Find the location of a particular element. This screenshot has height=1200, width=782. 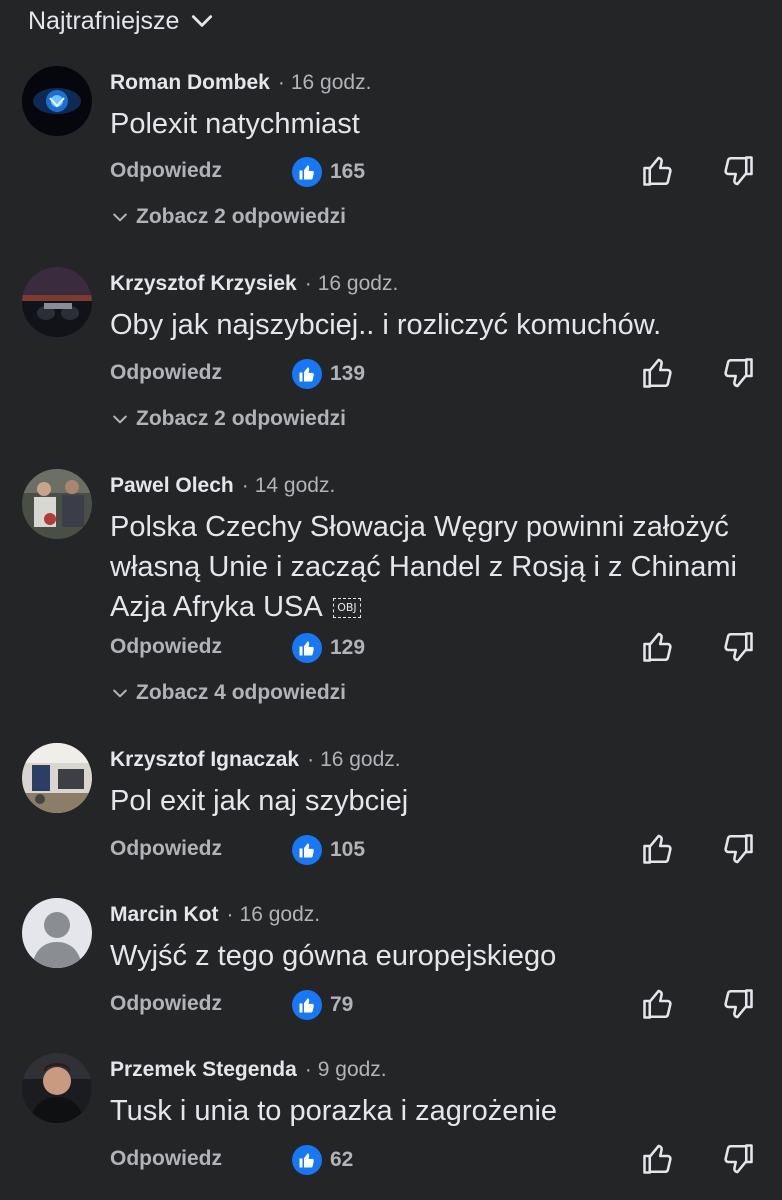

author-name: Roman Dombek is located at coordinates (190, 83).